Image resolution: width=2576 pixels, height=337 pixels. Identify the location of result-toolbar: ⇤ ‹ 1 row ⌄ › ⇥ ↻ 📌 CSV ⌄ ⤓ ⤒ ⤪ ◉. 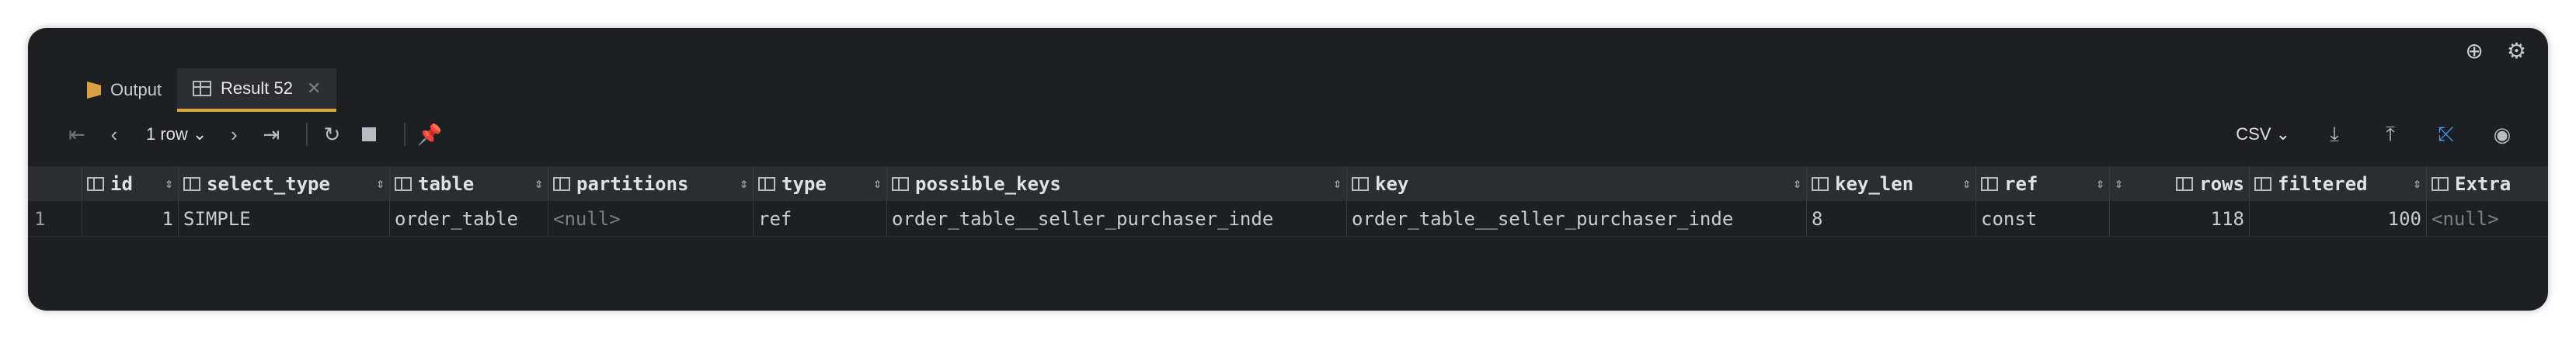
(1288, 134).